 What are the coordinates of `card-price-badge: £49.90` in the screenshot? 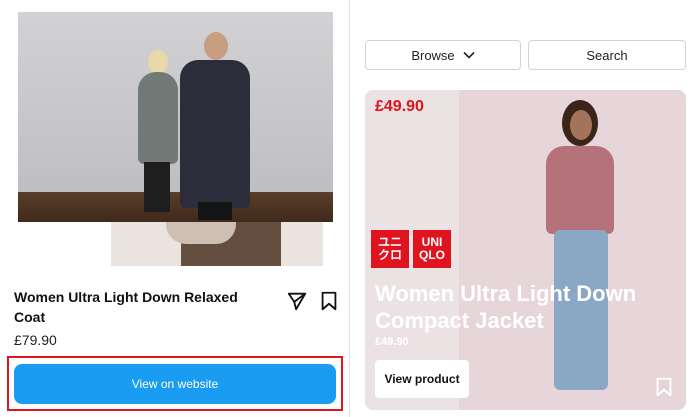 It's located at (399, 106).